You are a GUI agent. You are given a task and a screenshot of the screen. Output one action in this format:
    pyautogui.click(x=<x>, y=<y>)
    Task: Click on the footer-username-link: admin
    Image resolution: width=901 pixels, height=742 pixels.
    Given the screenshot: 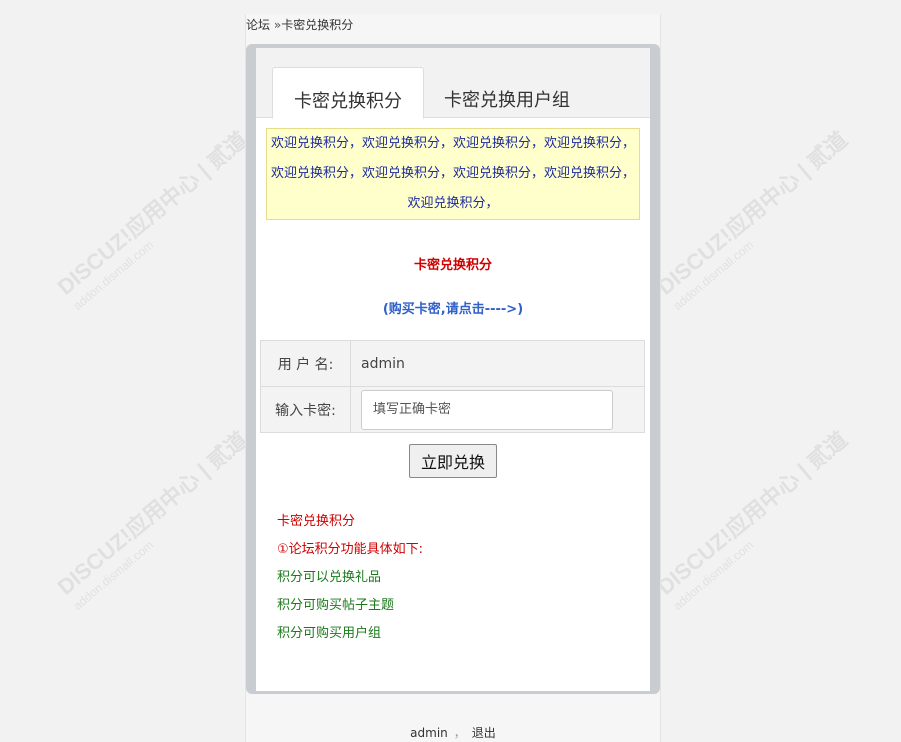 What is the action you would take?
    pyautogui.click(x=429, y=733)
    